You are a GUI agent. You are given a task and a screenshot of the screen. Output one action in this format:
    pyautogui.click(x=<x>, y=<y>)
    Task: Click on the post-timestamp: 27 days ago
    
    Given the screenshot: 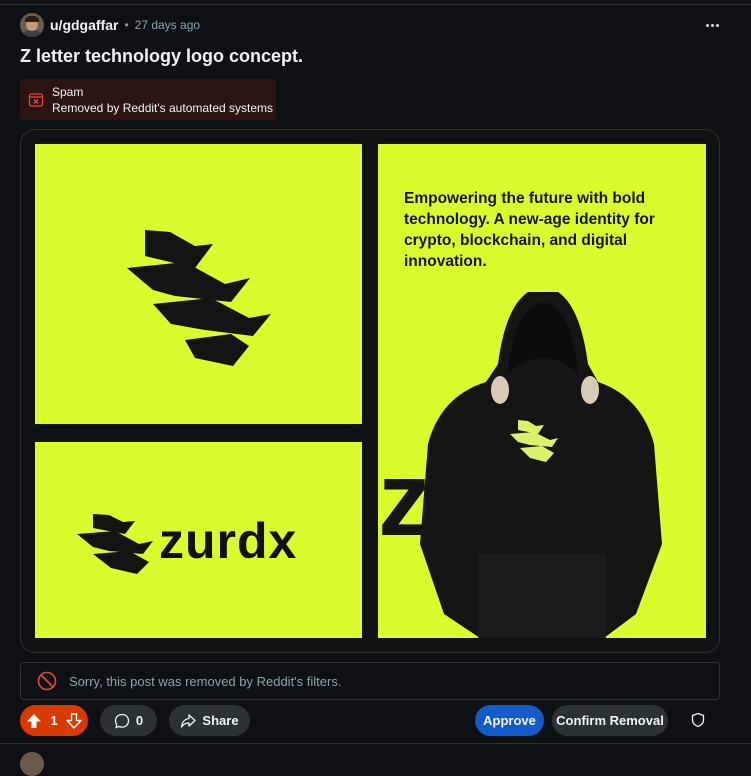 What is the action you would take?
    pyautogui.click(x=167, y=25)
    